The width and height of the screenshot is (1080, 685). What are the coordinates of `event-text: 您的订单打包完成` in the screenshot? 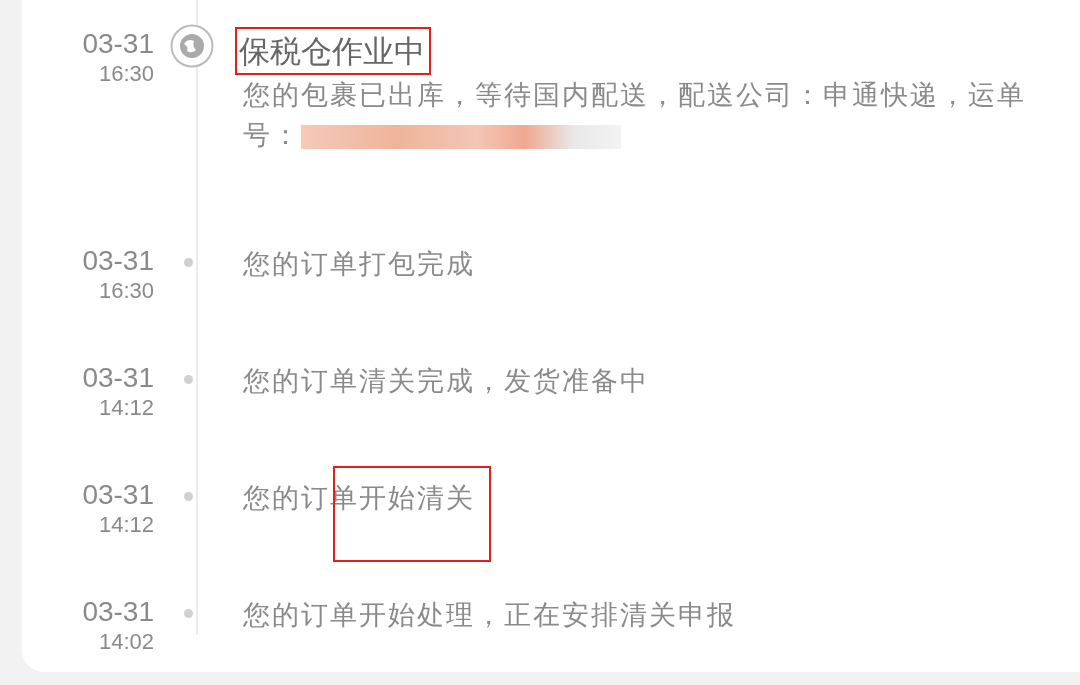 It's located at (359, 263).